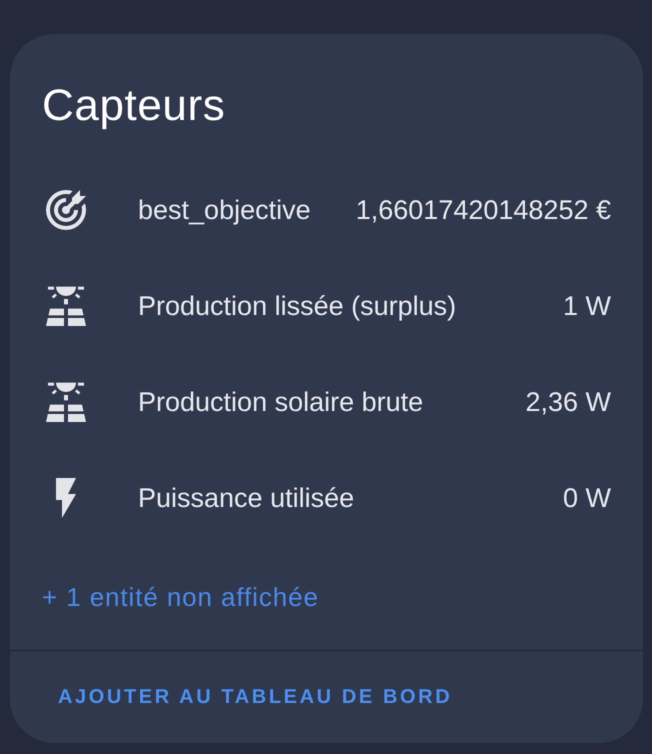 The height and width of the screenshot is (754, 652). I want to click on entity-name: Puissance utilisée, so click(246, 498).